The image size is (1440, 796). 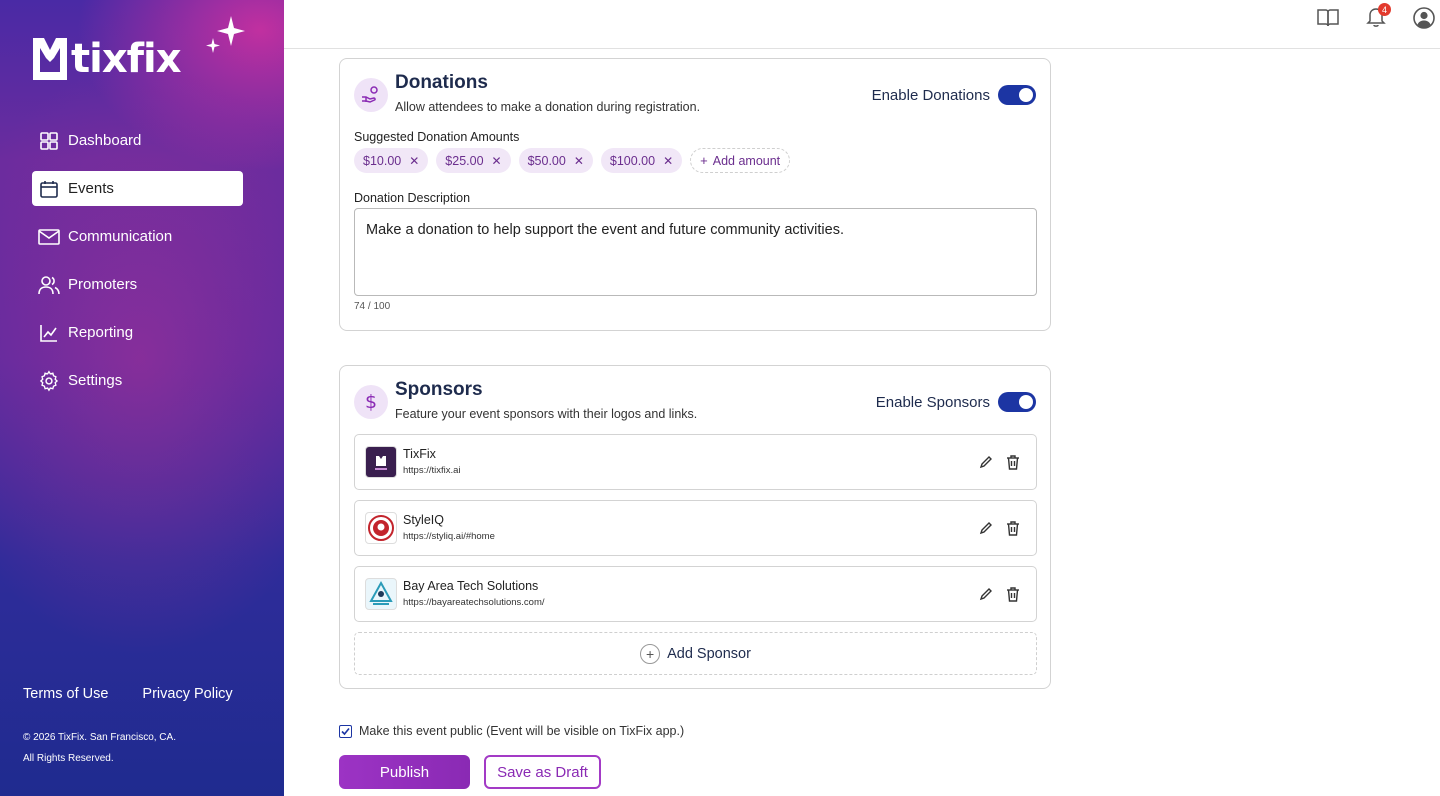 I want to click on plus-circle-icon: +, so click(x=650, y=653).